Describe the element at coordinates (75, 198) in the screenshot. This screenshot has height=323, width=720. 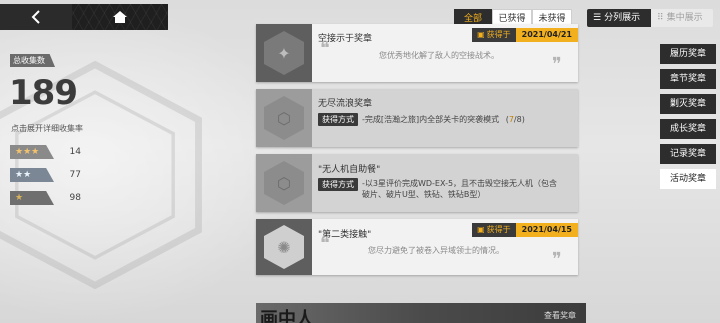
I see `one-star-count: 98` at that location.